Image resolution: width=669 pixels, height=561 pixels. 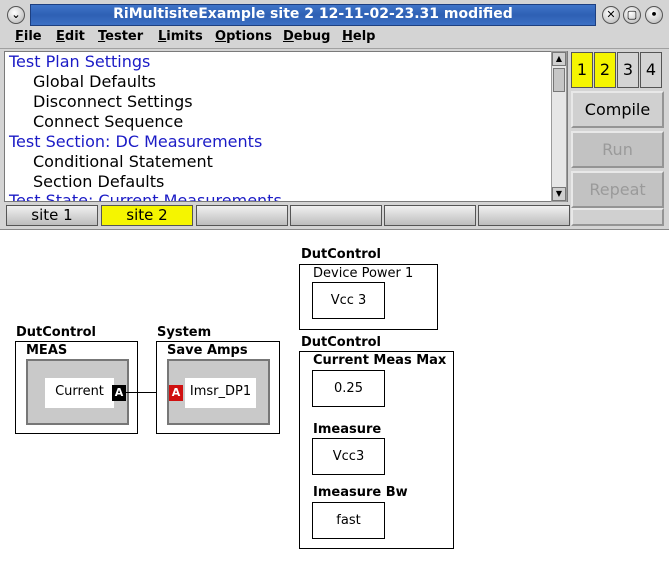 What do you see at coordinates (123, 161) in the screenshot?
I see `tree-item-conditional-statement: Conditional Statement` at bounding box center [123, 161].